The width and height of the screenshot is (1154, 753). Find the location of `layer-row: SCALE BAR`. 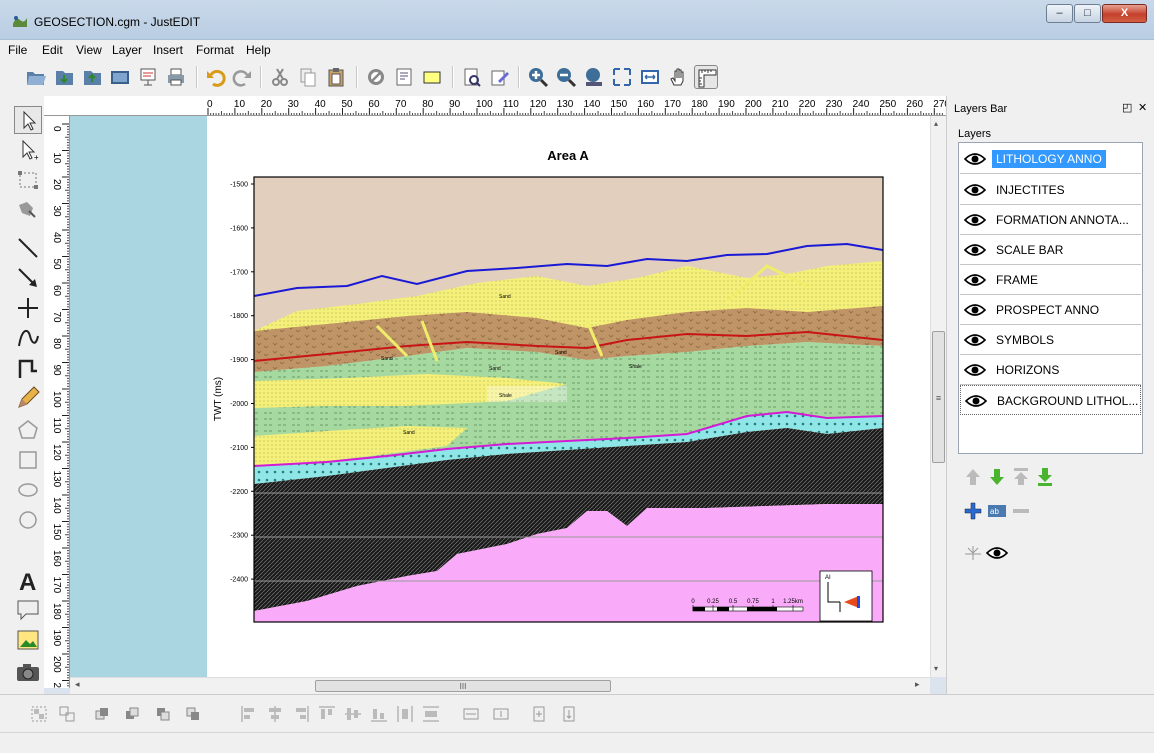

layer-row: SCALE BAR is located at coordinates (1050, 250).